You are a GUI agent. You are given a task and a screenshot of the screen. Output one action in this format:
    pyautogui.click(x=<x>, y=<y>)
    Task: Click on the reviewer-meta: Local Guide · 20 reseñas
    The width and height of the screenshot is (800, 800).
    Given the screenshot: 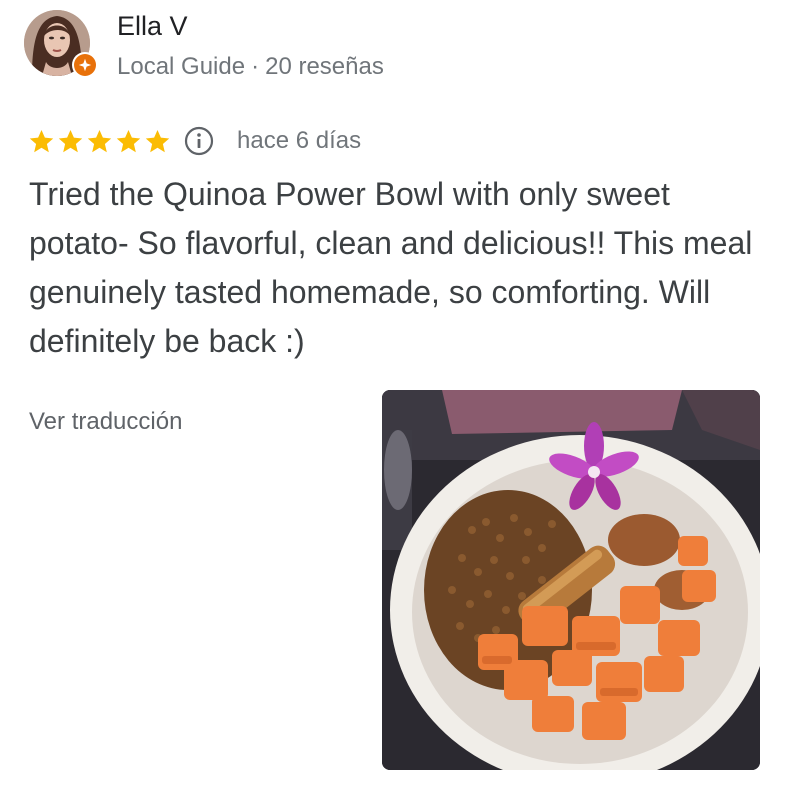 What is the action you would take?
    pyautogui.click(x=250, y=67)
    